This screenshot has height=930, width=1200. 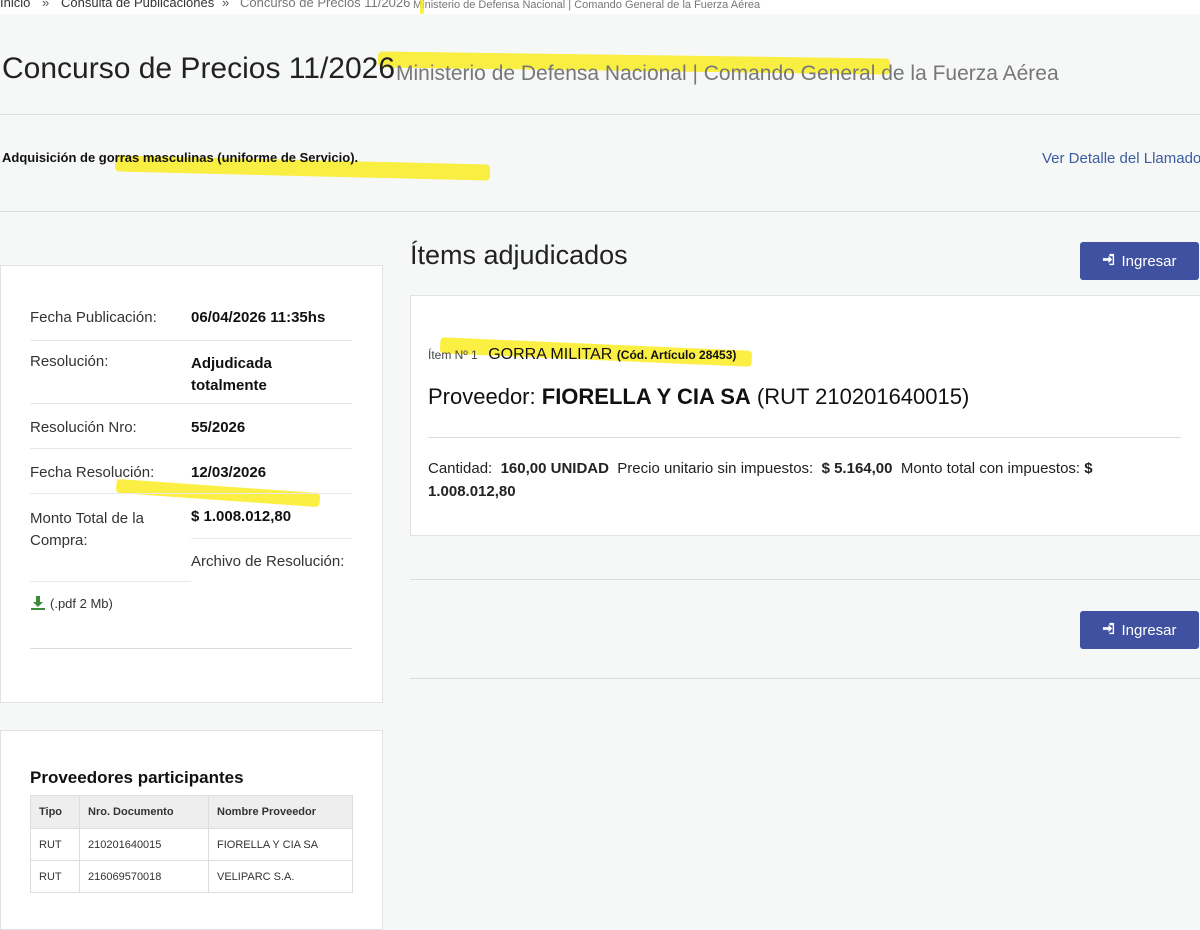 What do you see at coordinates (92, 472) in the screenshot?
I see `label-fecha-resolucion: Fecha Resolución:` at bounding box center [92, 472].